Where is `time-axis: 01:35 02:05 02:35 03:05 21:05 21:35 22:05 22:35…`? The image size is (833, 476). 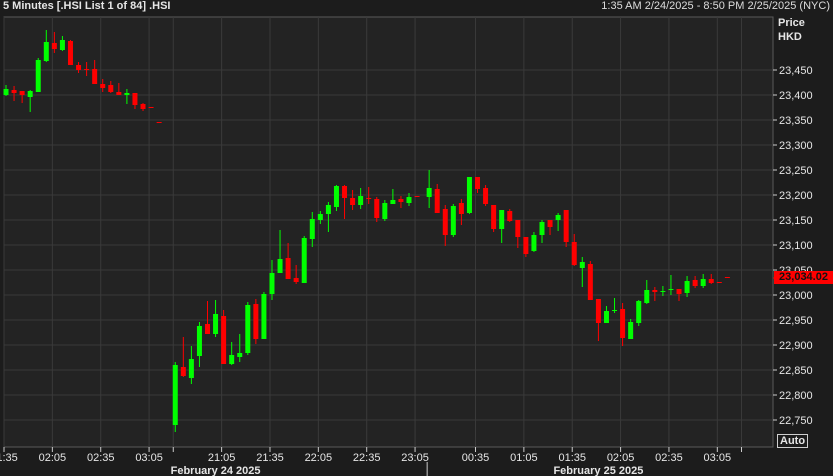
time-axis: 01:35 02:05 02:35 03:05 21:05 21:35 22:05 22:35… is located at coordinates (371, 461).